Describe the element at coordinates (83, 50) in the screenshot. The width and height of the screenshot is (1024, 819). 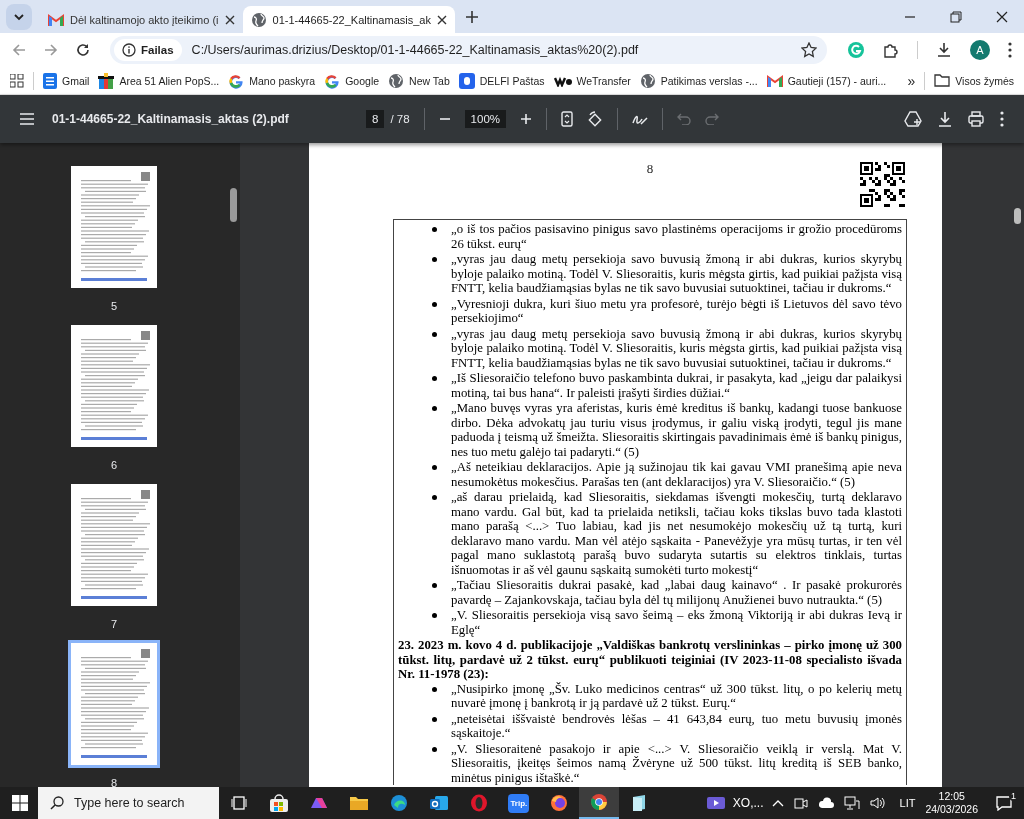
I see `reload-icon` at that location.